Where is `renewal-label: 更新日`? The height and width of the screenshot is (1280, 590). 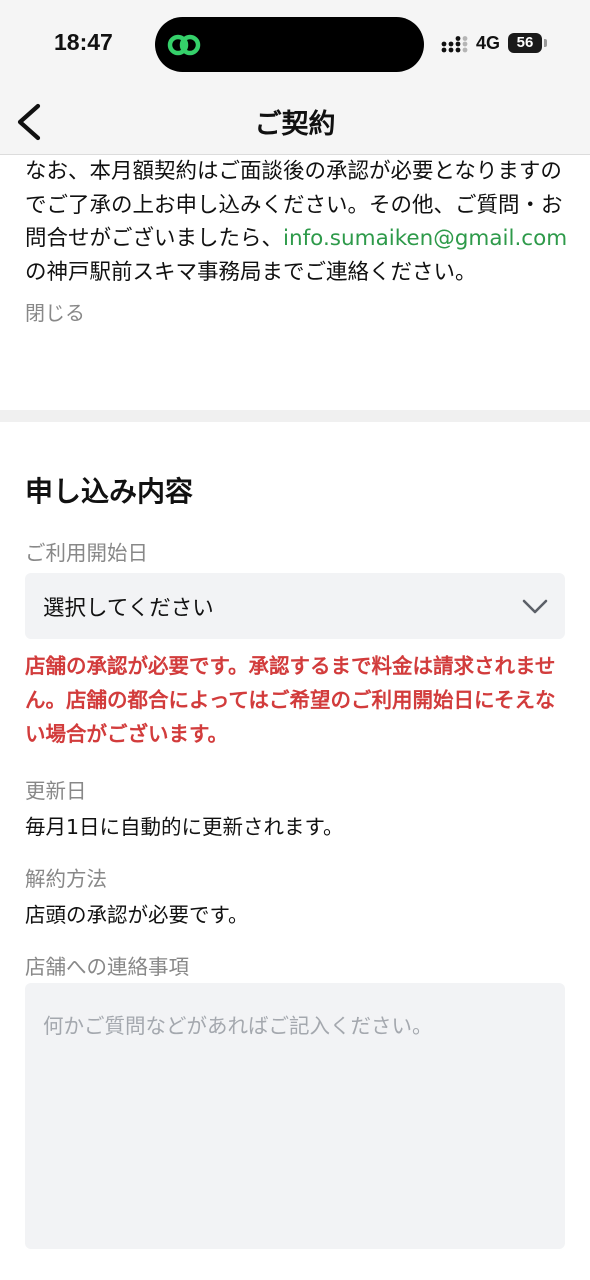
renewal-label: 更新日 is located at coordinates (56, 791).